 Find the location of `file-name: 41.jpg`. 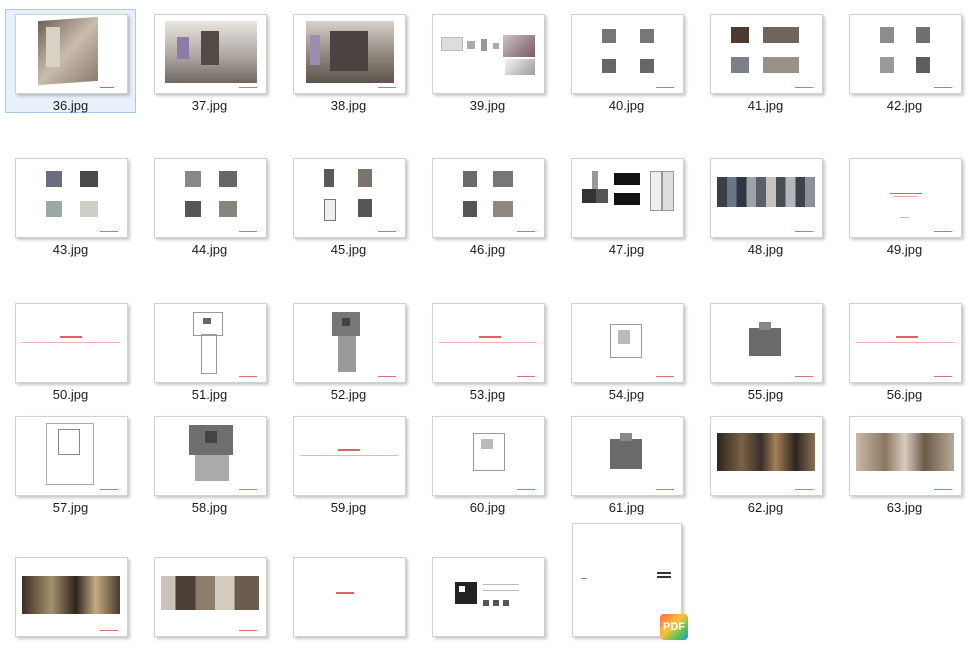

file-name: 41.jpg is located at coordinates (765, 105).